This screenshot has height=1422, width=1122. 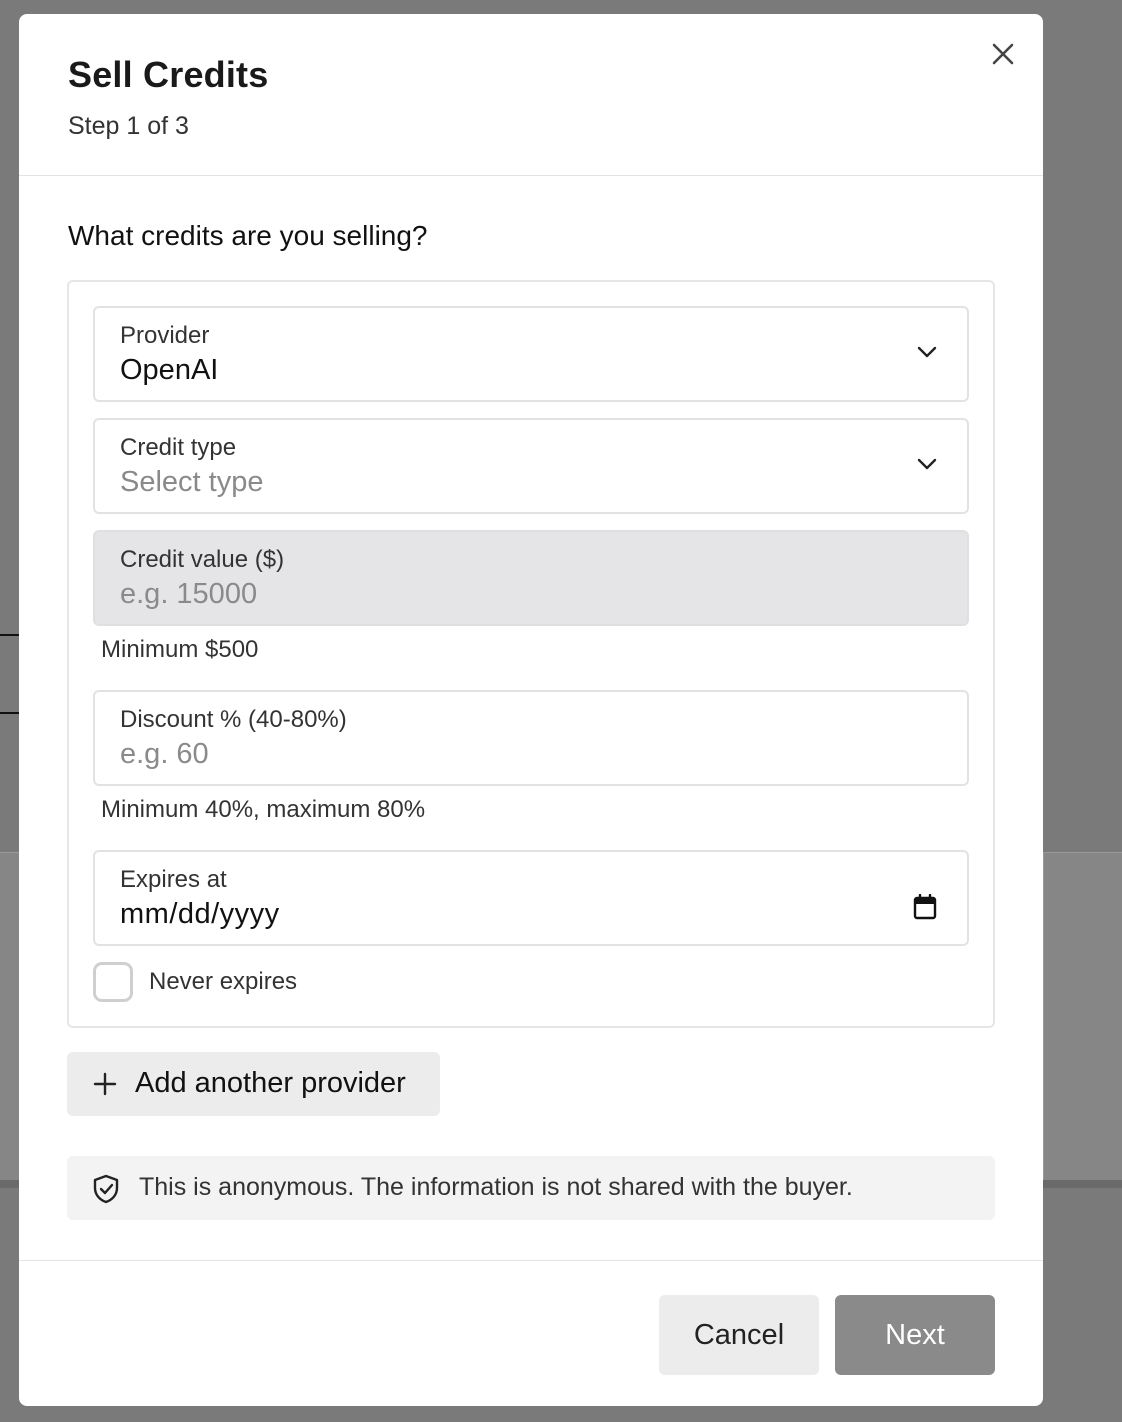 I want to click on provider-select: Provider OpenAI, so click(x=531, y=354).